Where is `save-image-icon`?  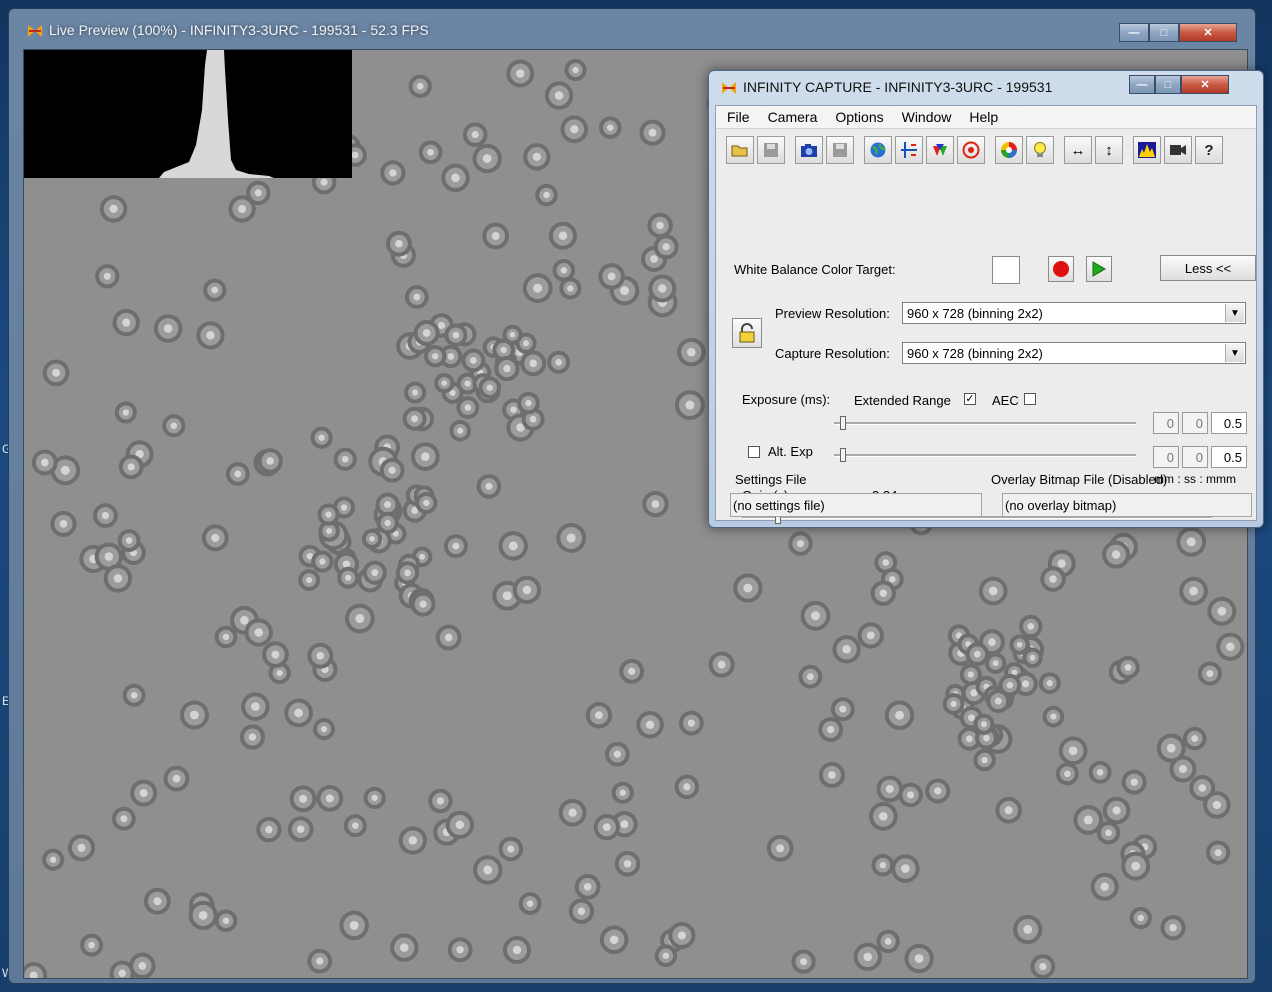 save-image-icon is located at coordinates (840, 150).